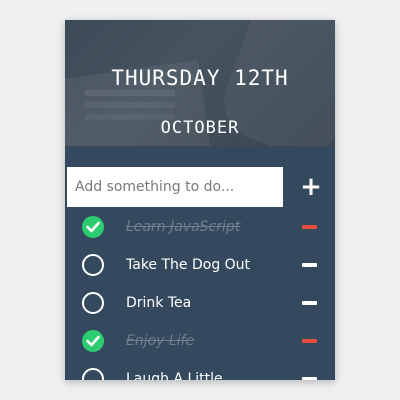 The height and width of the screenshot is (400, 400). I want to click on add-todo-input, so click(175, 187).